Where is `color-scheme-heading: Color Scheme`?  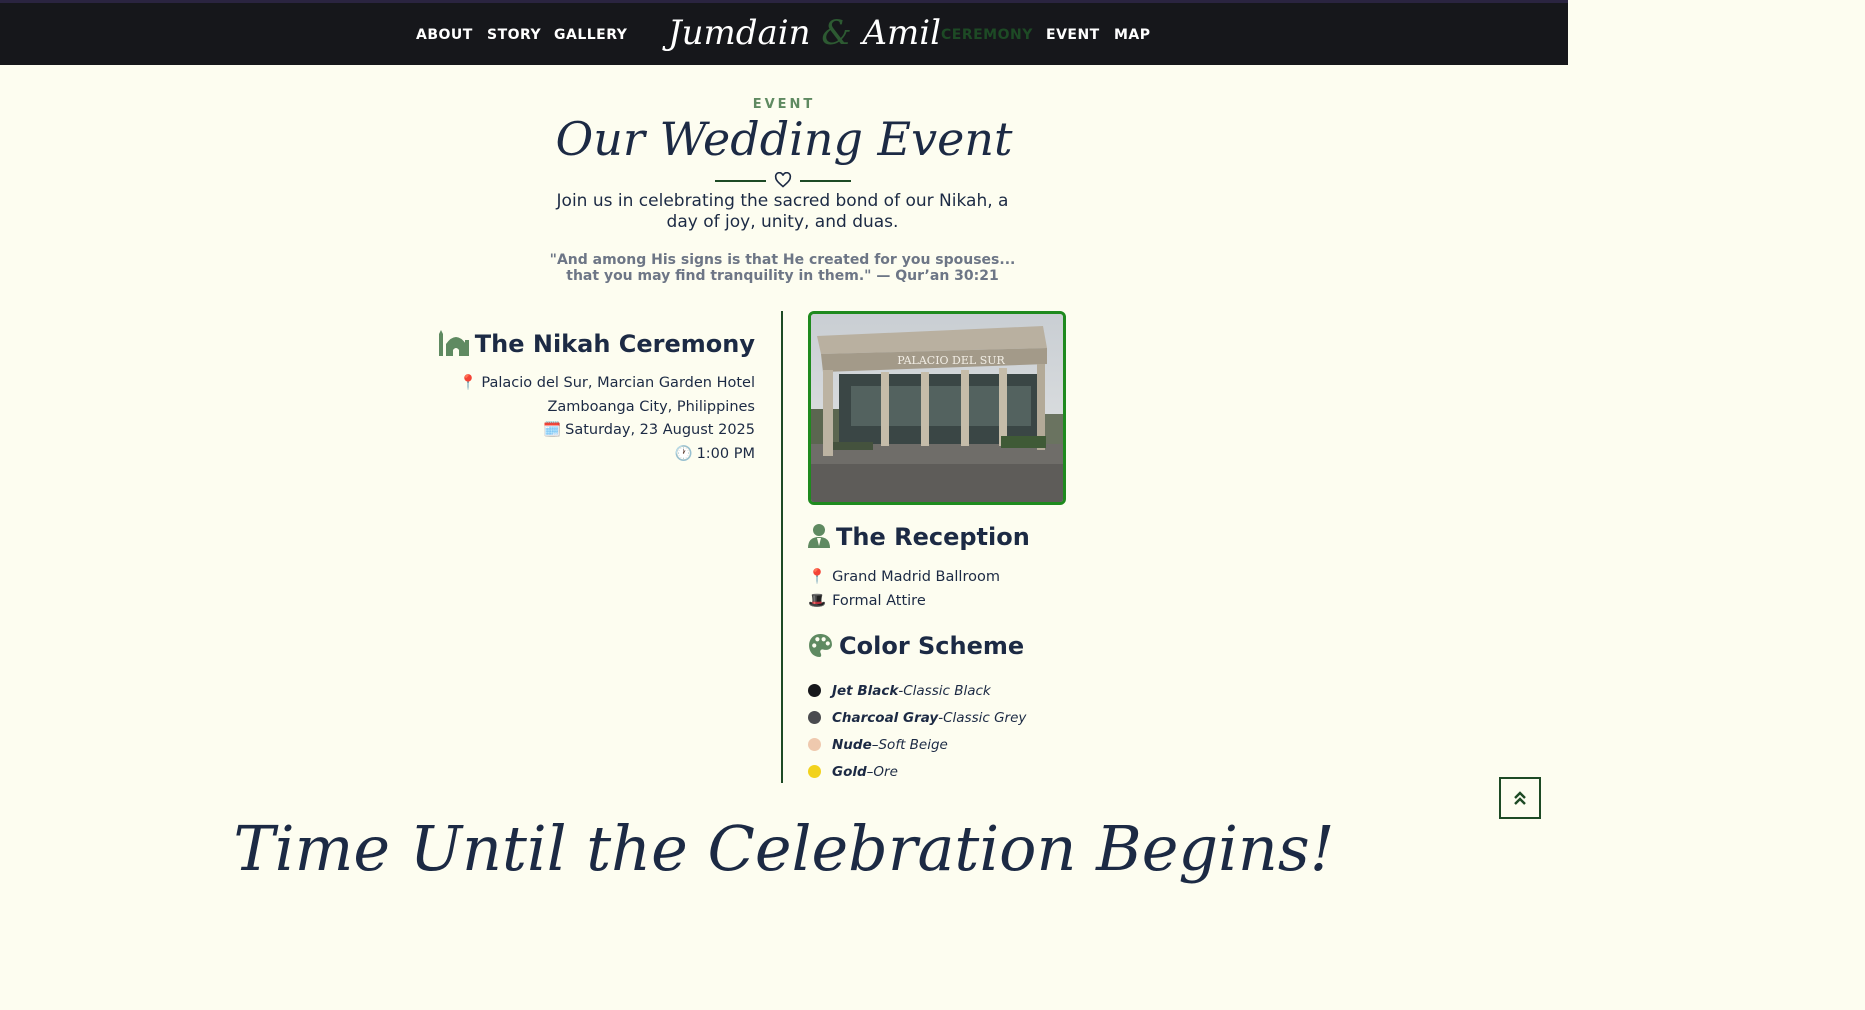
color-scheme-heading: Color Scheme is located at coordinates (916, 646).